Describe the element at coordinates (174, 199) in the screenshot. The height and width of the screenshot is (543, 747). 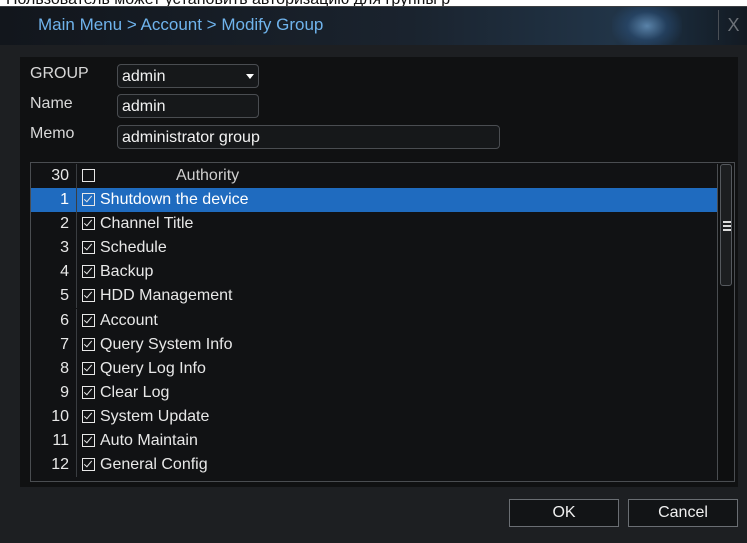
I see `authority-label: Shutdown the device` at that location.